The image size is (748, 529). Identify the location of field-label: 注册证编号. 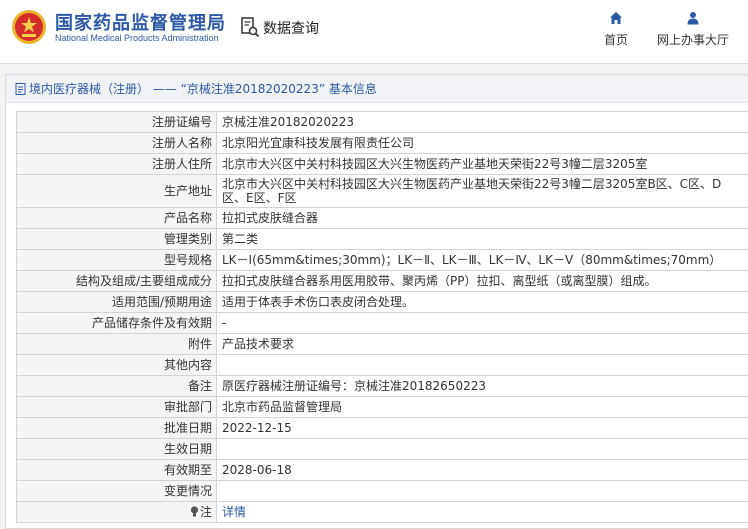
(116, 122).